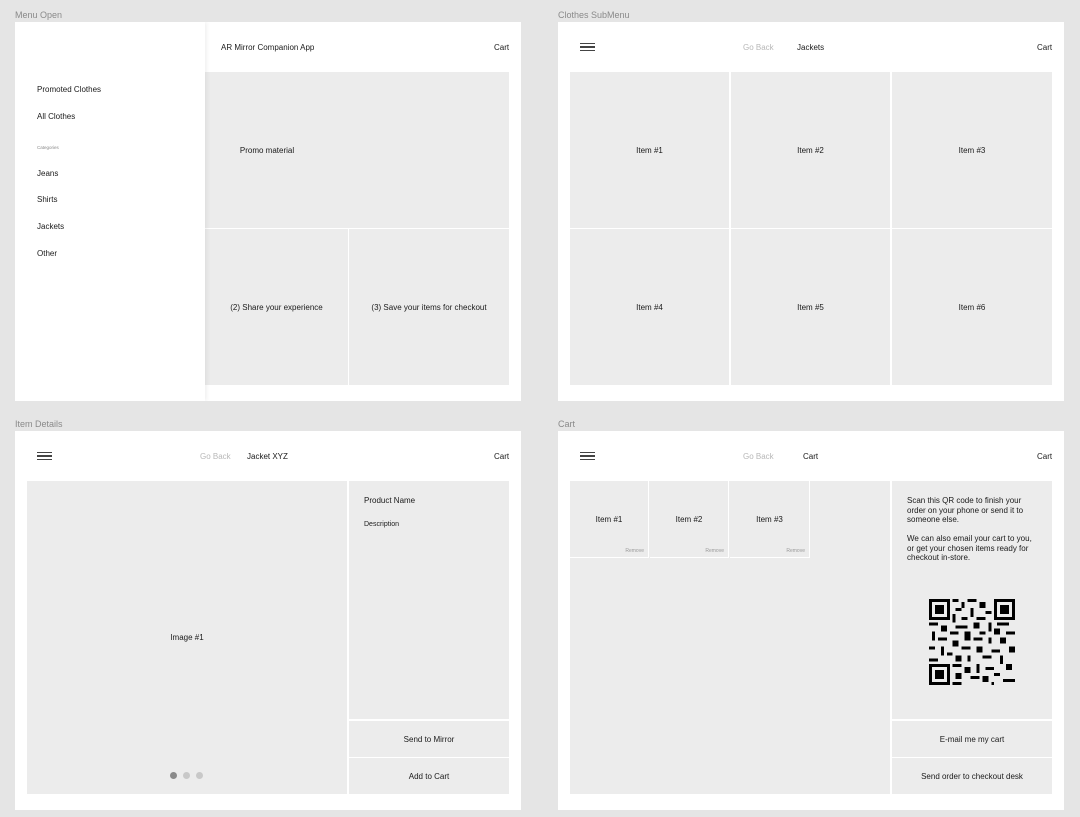 Image resolution: width=1080 pixels, height=817 pixels. Describe the element at coordinates (48, 147) in the screenshot. I see `categories-heading: Categories` at that location.